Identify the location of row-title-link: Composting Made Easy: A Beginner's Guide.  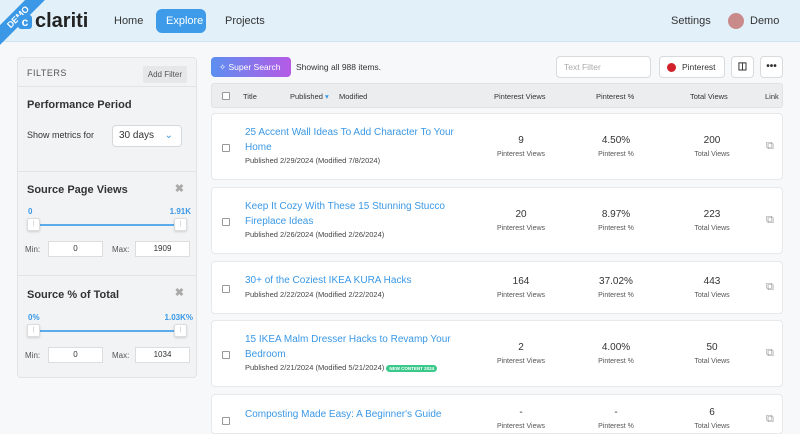
(355, 414).